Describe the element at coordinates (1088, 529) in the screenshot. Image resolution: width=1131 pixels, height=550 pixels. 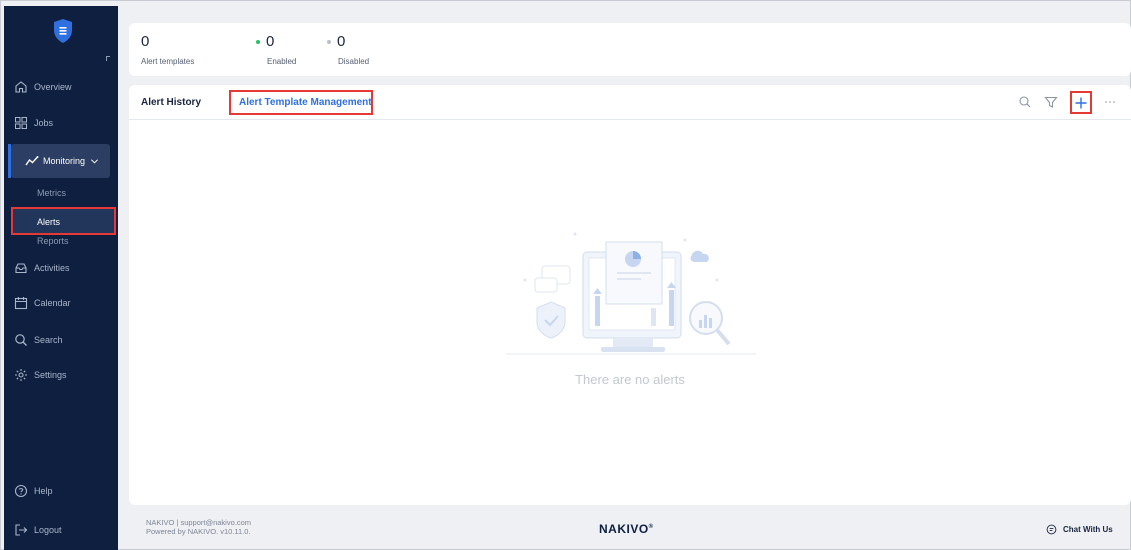
I see `chat-with-us-label: Chat With Us` at that location.